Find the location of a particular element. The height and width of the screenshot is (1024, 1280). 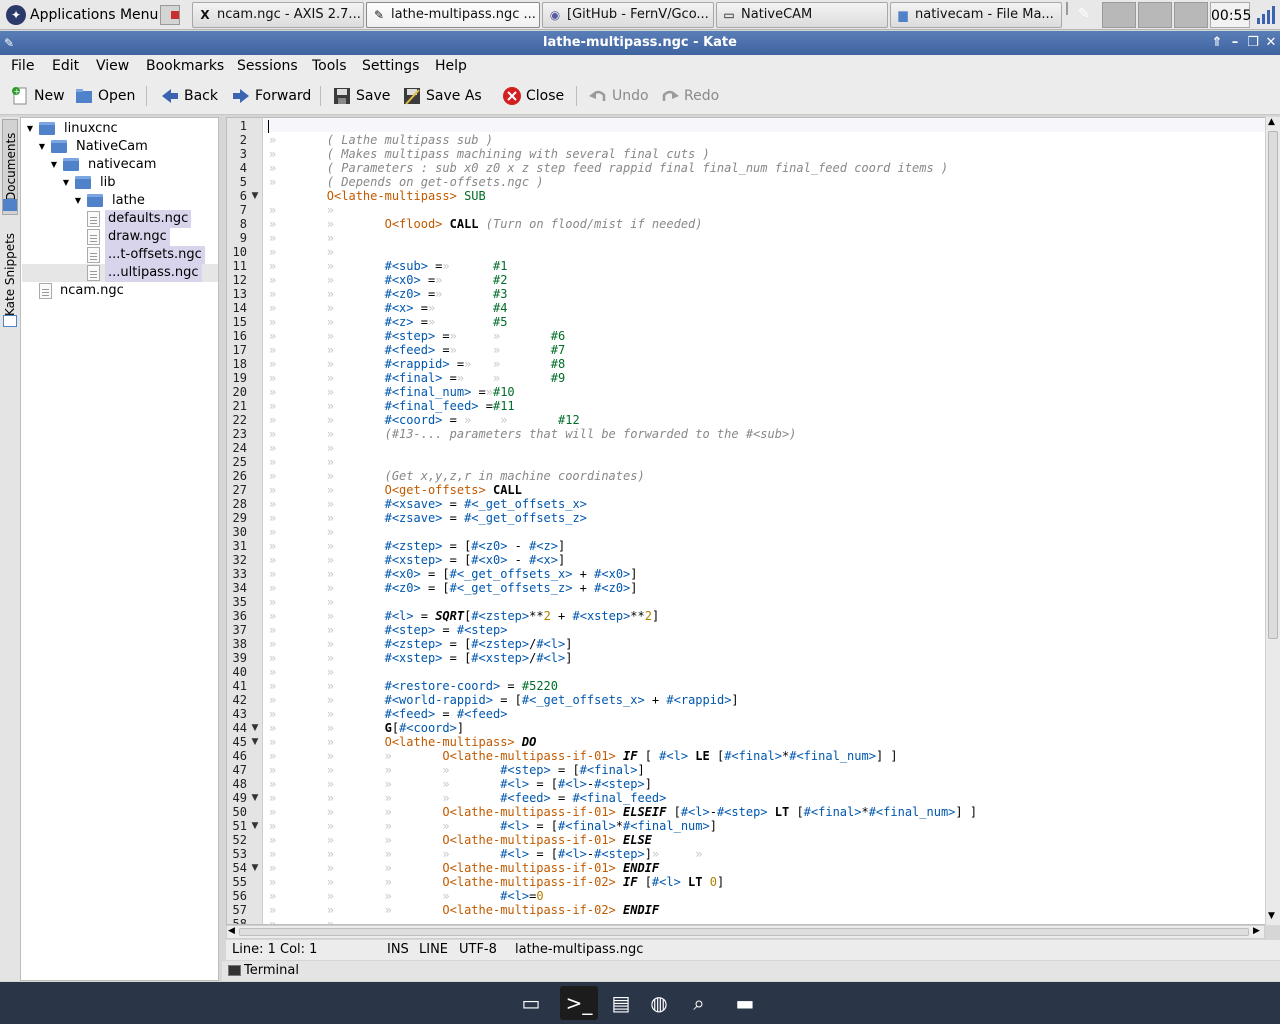

back-button: Back is located at coordinates (189, 96).